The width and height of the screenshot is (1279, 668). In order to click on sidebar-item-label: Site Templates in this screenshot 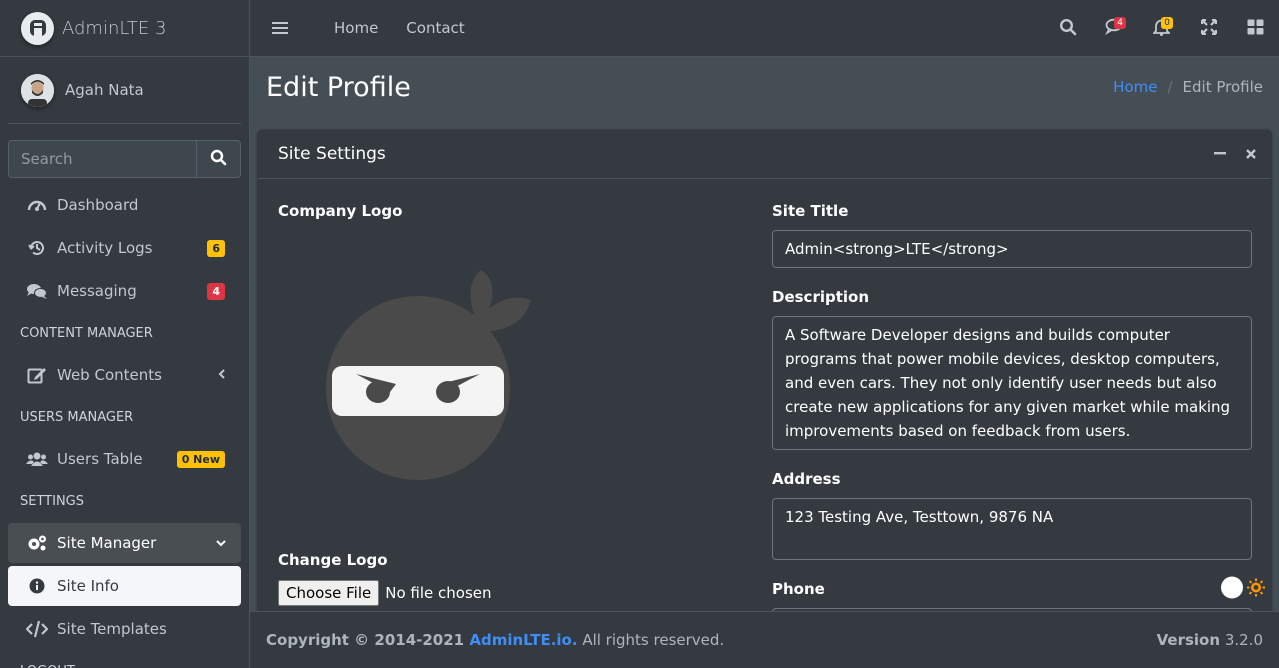, I will do `click(112, 629)`.